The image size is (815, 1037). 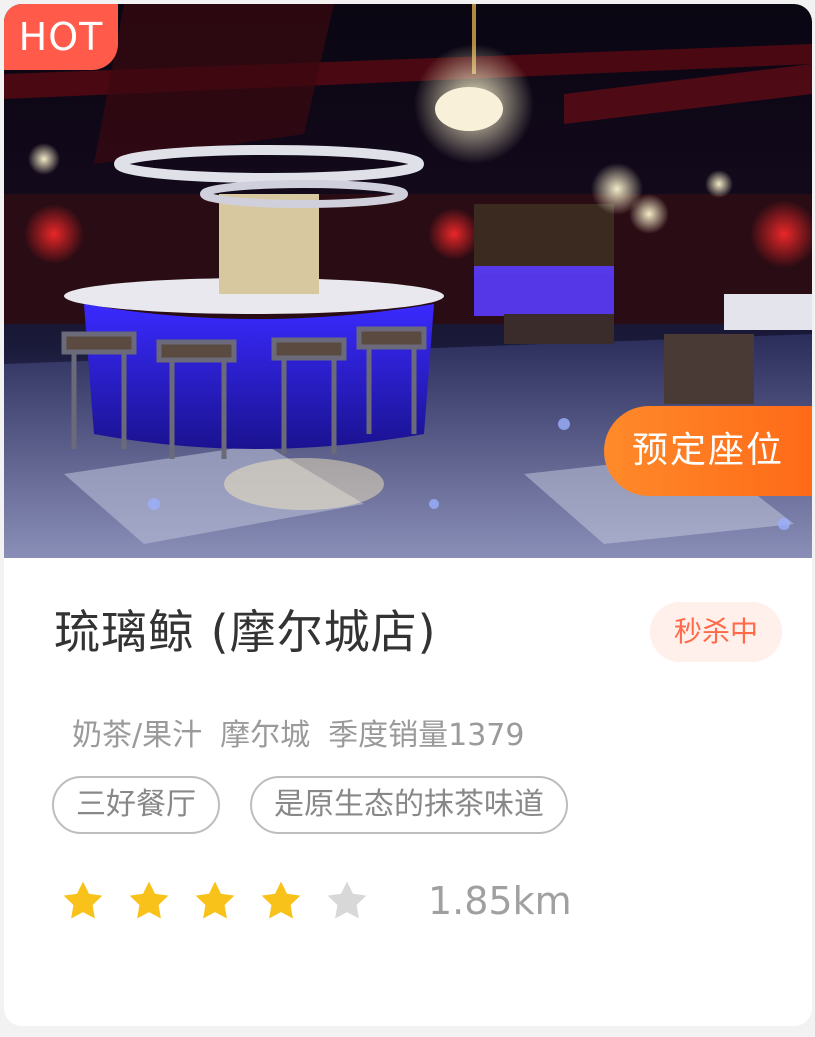 I want to click on store-area: 摩尔城, so click(x=265, y=735).